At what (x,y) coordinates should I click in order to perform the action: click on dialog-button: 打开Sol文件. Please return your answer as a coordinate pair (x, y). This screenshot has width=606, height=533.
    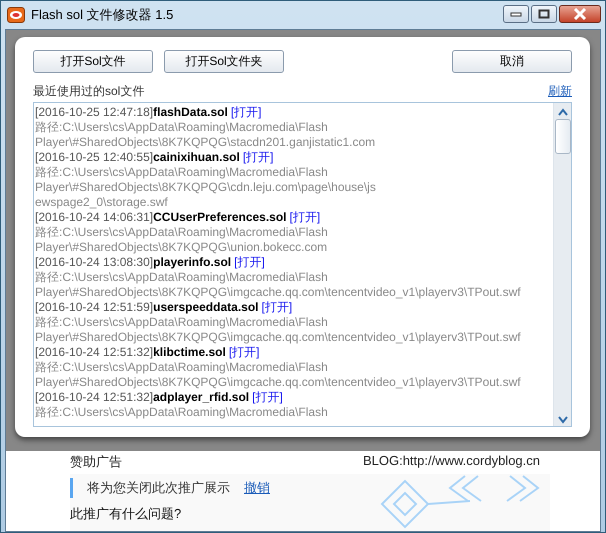
    Looking at the image, I should click on (93, 61).